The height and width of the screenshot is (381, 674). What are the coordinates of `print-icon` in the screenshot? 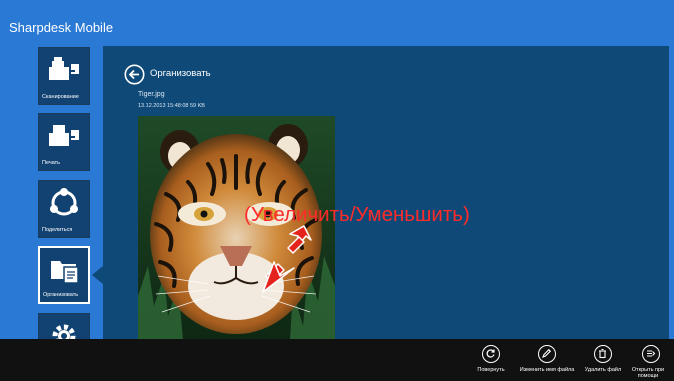 It's located at (64, 136).